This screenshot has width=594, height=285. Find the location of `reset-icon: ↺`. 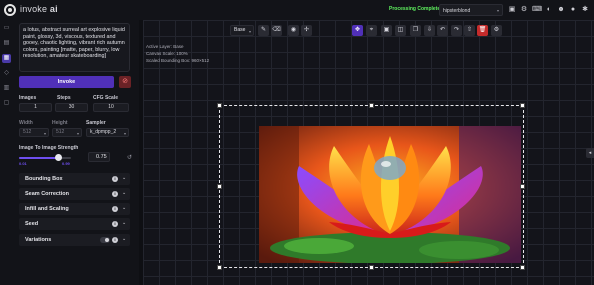

reset-icon: ↺ is located at coordinates (129, 157).